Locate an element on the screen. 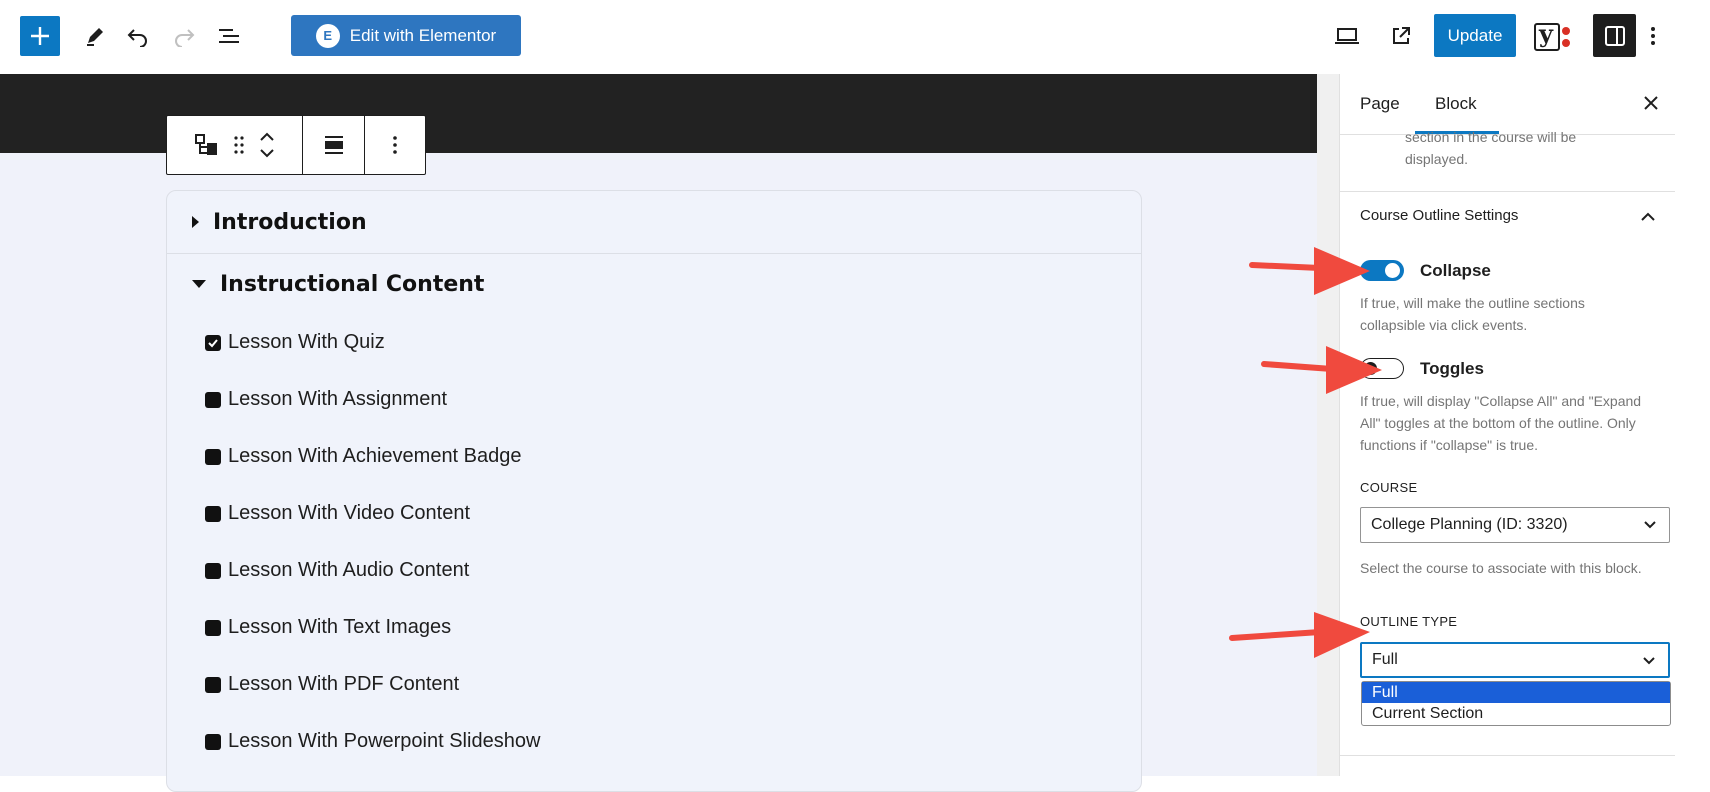  outline-type-label: OUTLINE TYPE is located at coordinates (1409, 621).